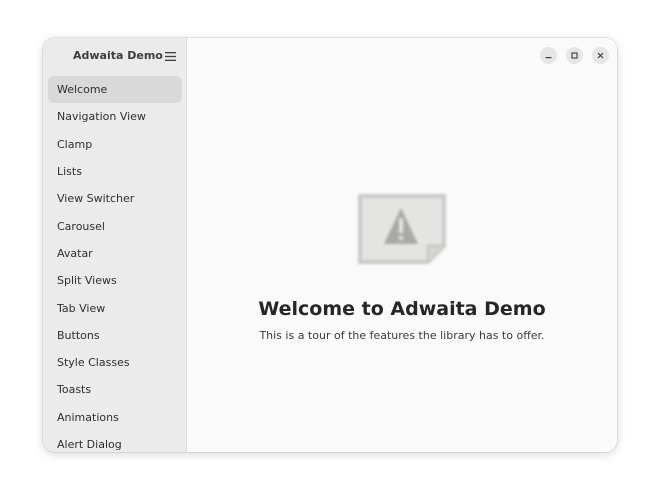 This screenshot has height=500, width=660. I want to click on welcome-title: Welcome to Adwaita Demo, so click(402, 309).